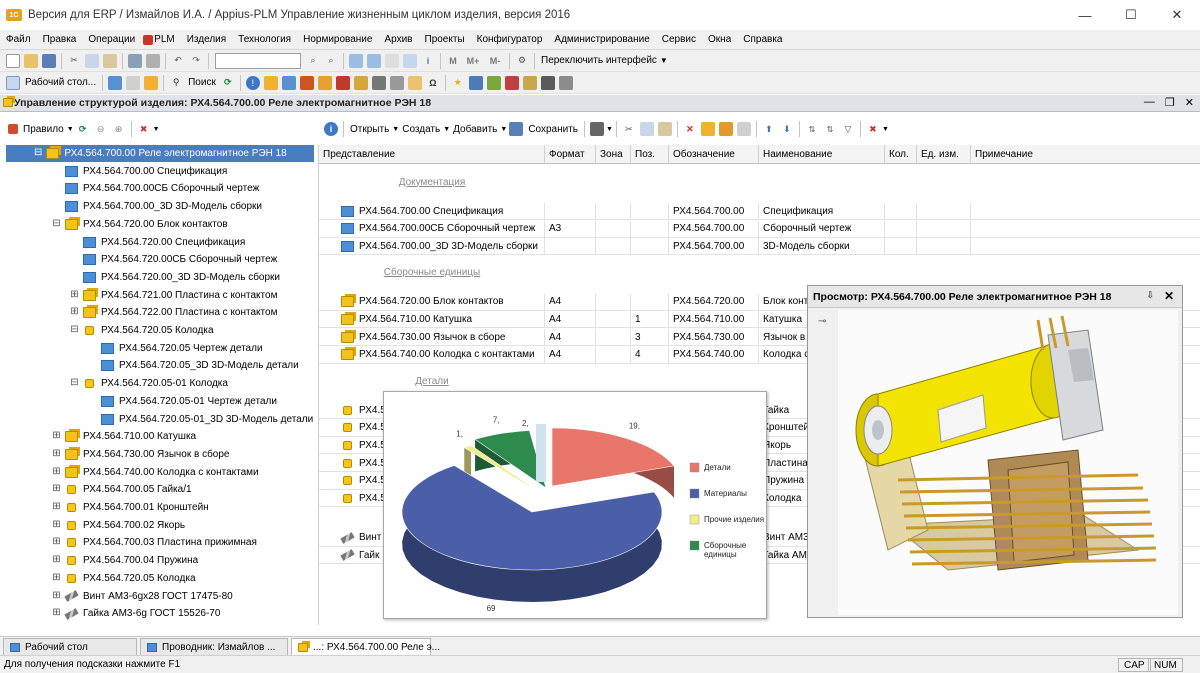 The image size is (1200, 673). What do you see at coordinates (125, 330) in the screenshot?
I see `tree-item: ⊟ РХ4.564.720.05 Колодка` at bounding box center [125, 330].